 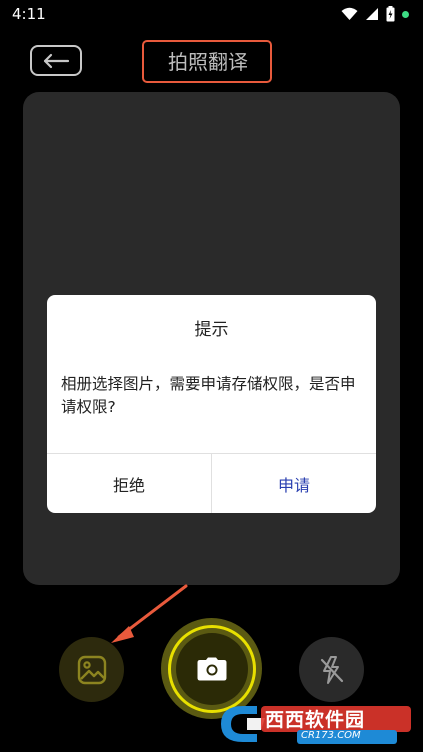 I want to click on watermark: 西西软件园 CR173.COM, so click(x=317, y=724).